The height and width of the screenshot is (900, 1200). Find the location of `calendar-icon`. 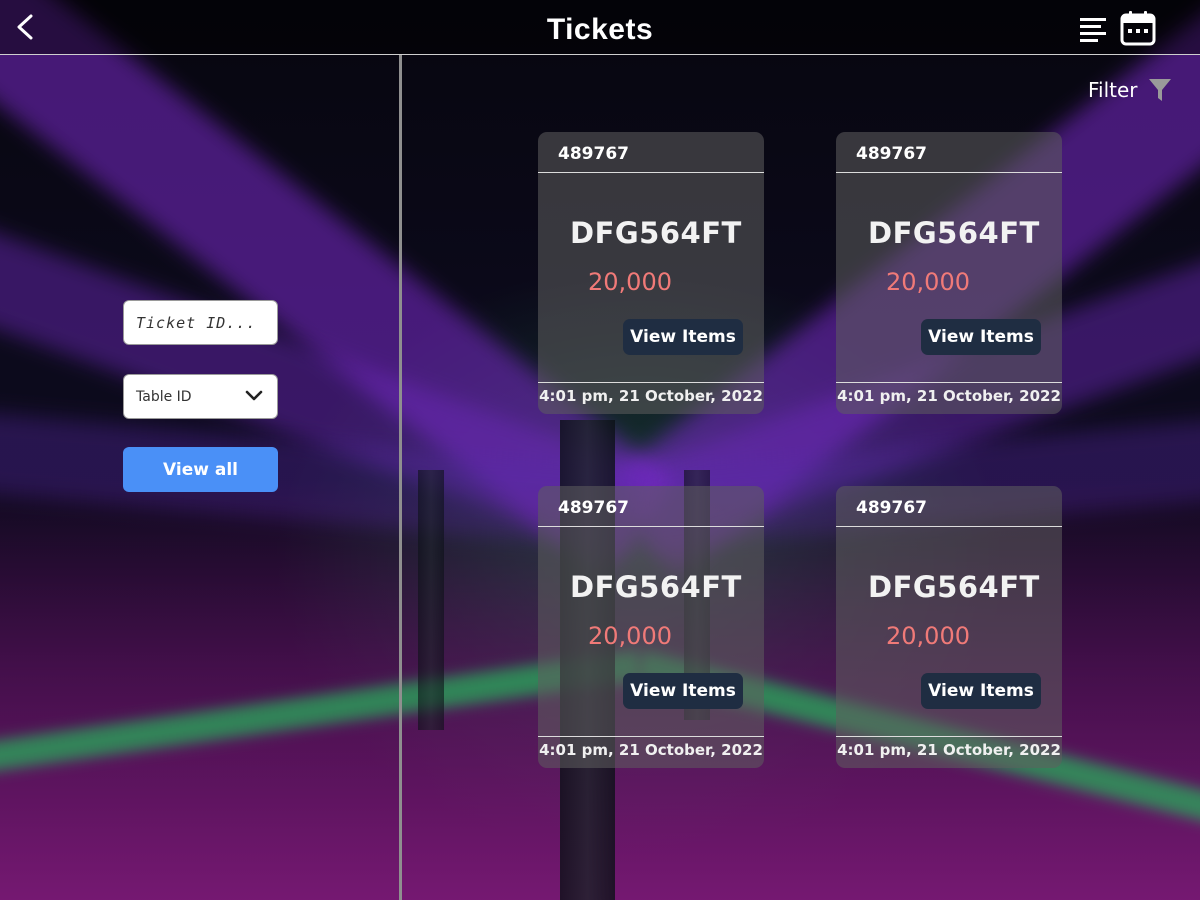

calendar-icon is located at coordinates (1138, 28).